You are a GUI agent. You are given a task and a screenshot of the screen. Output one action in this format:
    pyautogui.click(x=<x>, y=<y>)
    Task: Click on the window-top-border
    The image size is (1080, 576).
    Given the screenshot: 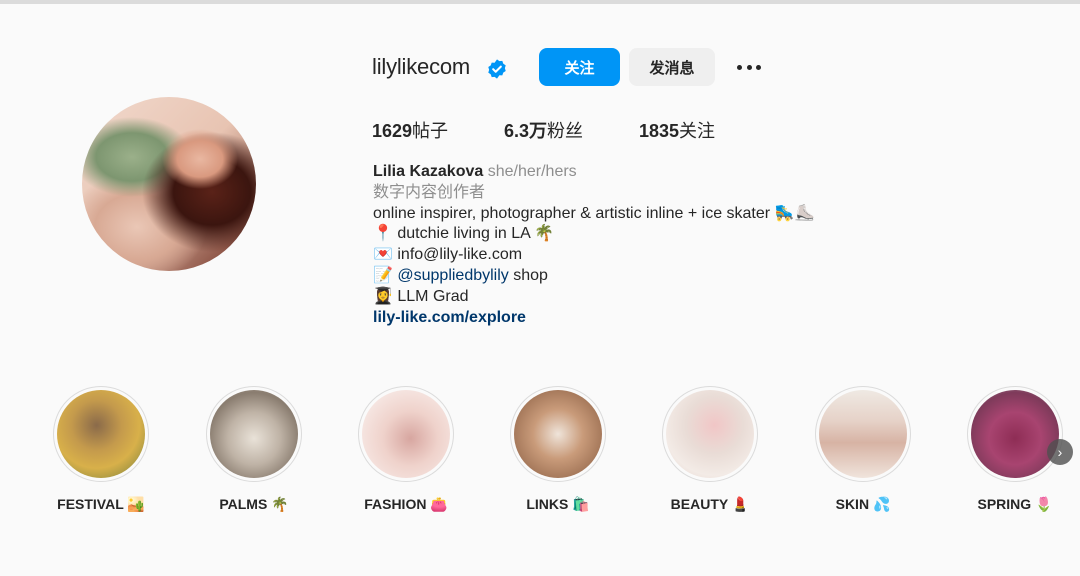 What is the action you would take?
    pyautogui.click(x=540, y=2)
    